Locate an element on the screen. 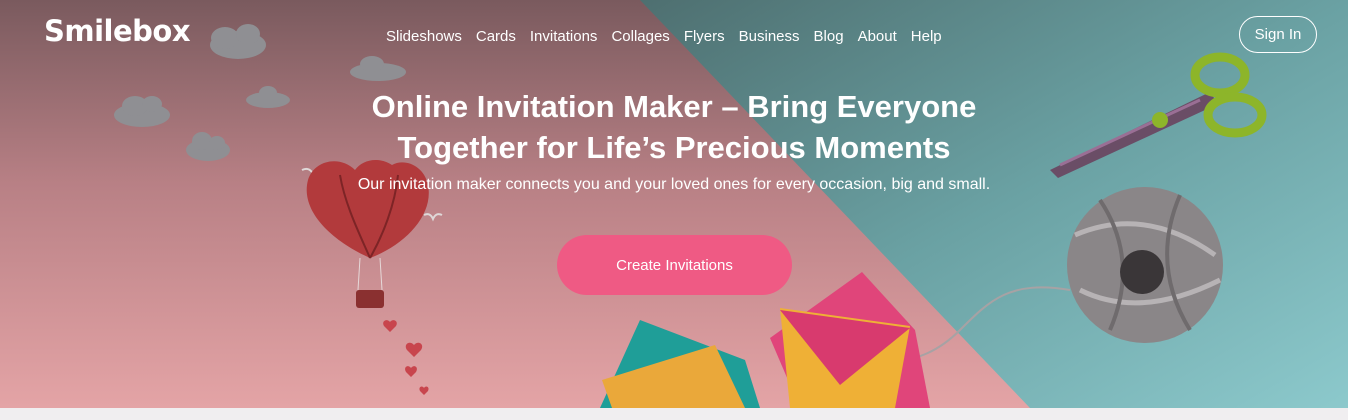 The image size is (1348, 420). sign-in-button: Sign In is located at coordinates (1278, 34).